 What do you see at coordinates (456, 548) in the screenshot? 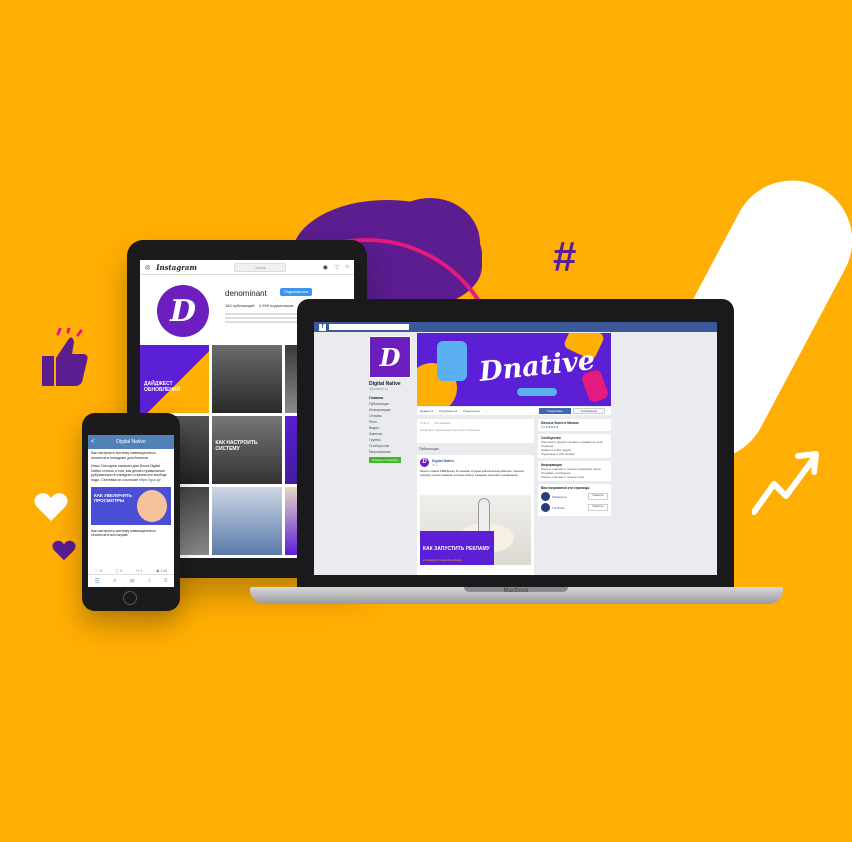
I see `banner-title: КАК ЗАПУСТИТЬ РЕКЛАМУ` at bounding box center [456, 548].